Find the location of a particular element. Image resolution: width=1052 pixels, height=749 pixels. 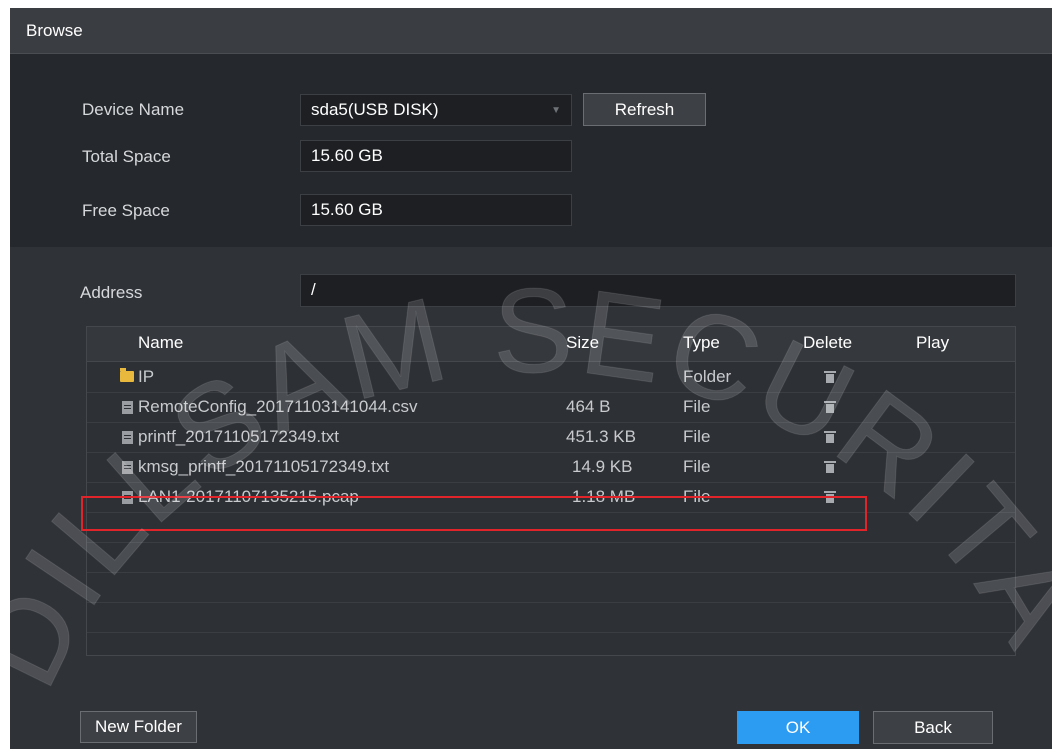

column-header-play: Play is located at coordinates (932, 343).